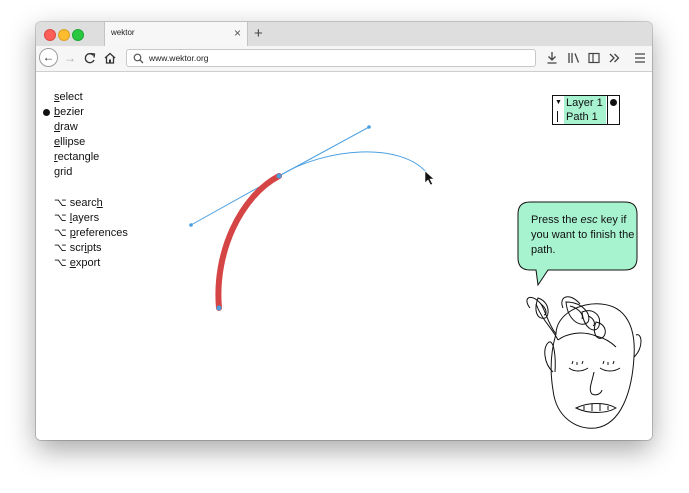  Describe the element at coordinates (176, 34) in the screenshot. I see `tab-wektor: wektor ×` at that location.